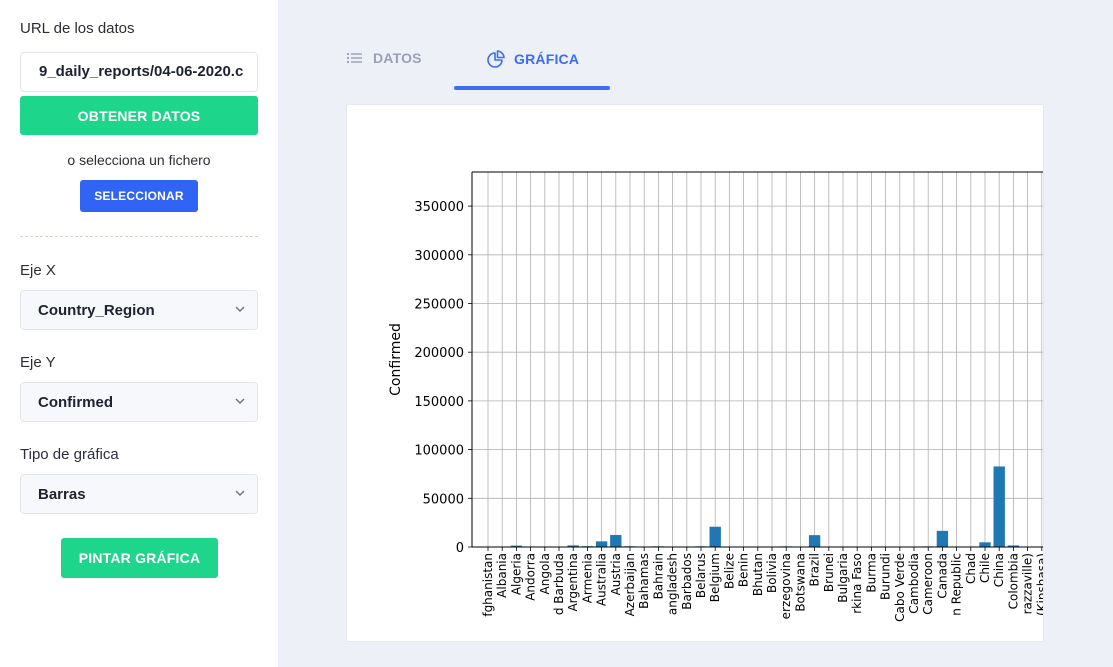 This screenshot has width=1113, height=667. What do you see at coordinates (971, 568) in the screenshot?
I see `x-tick-label: Chad` at bounding box center [971, 568].